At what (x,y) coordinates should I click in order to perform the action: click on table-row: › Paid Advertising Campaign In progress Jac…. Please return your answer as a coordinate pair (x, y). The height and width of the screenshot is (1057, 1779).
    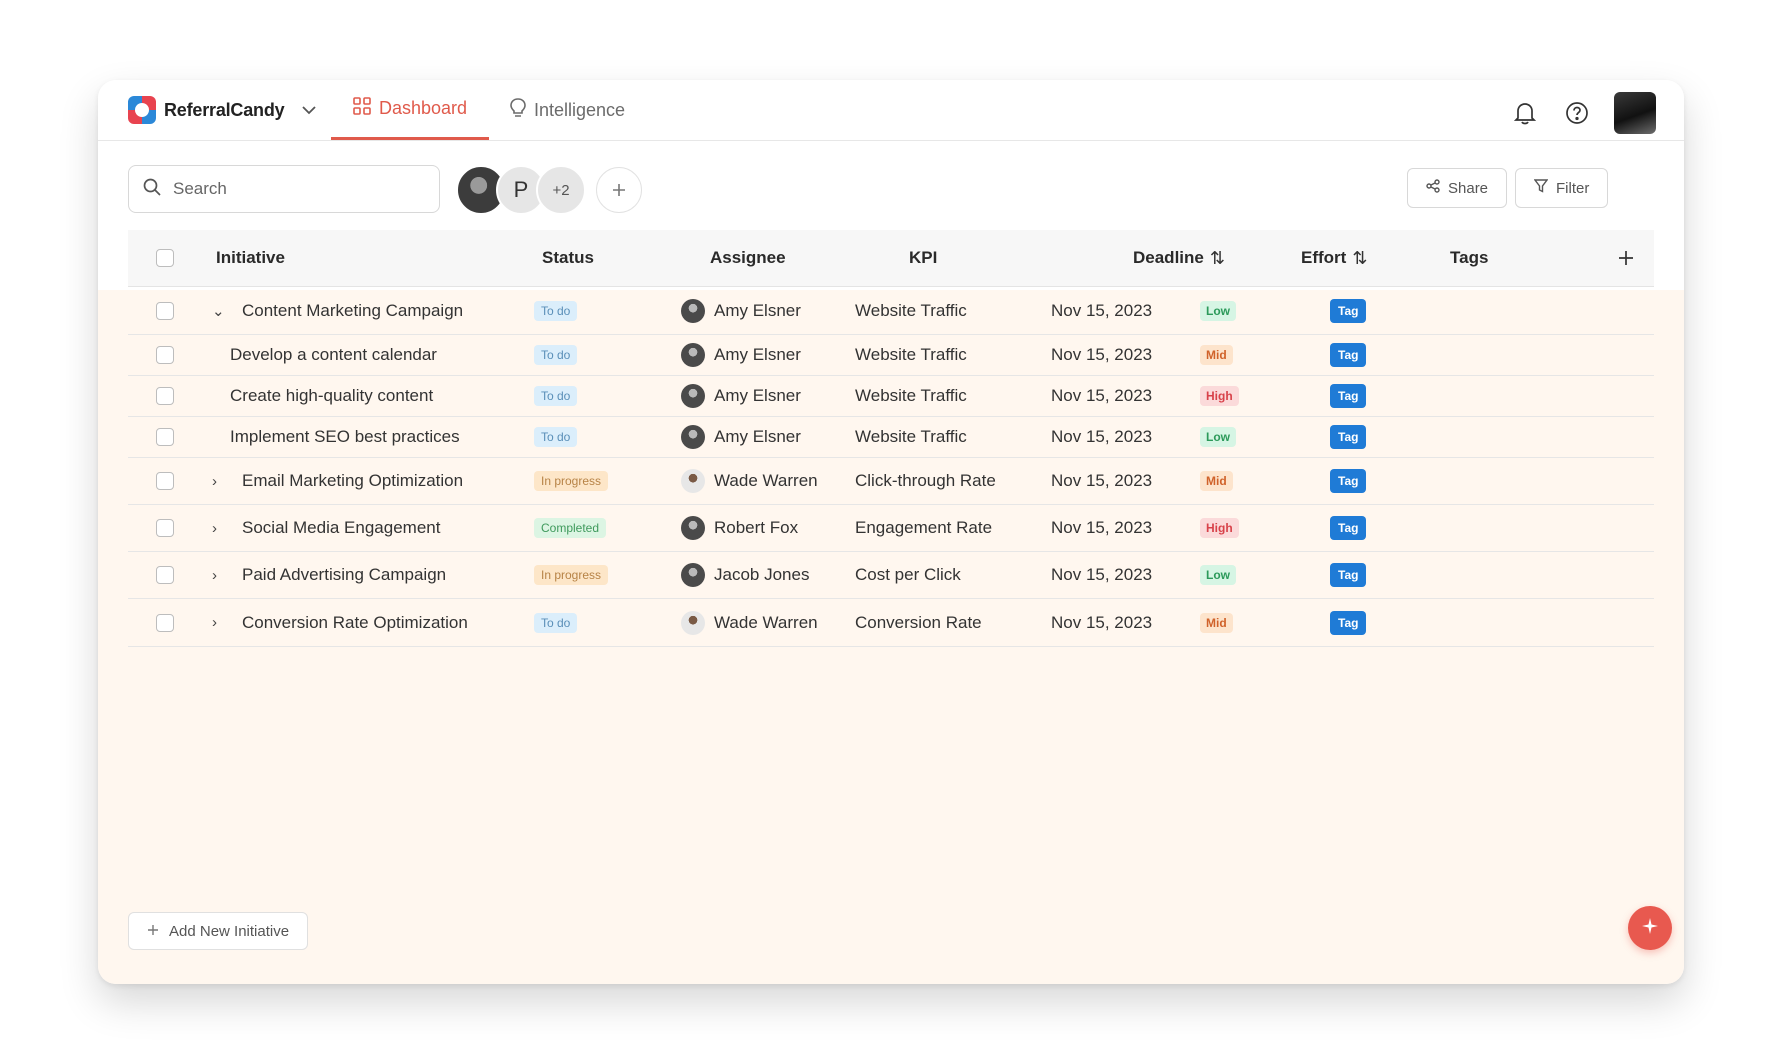
    Looking at the image, I should click on (891, 575).